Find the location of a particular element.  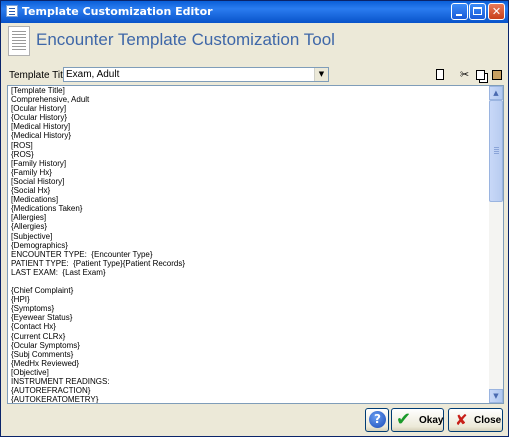

editor-line: [Medical History] is located at coordinates (41, 127).